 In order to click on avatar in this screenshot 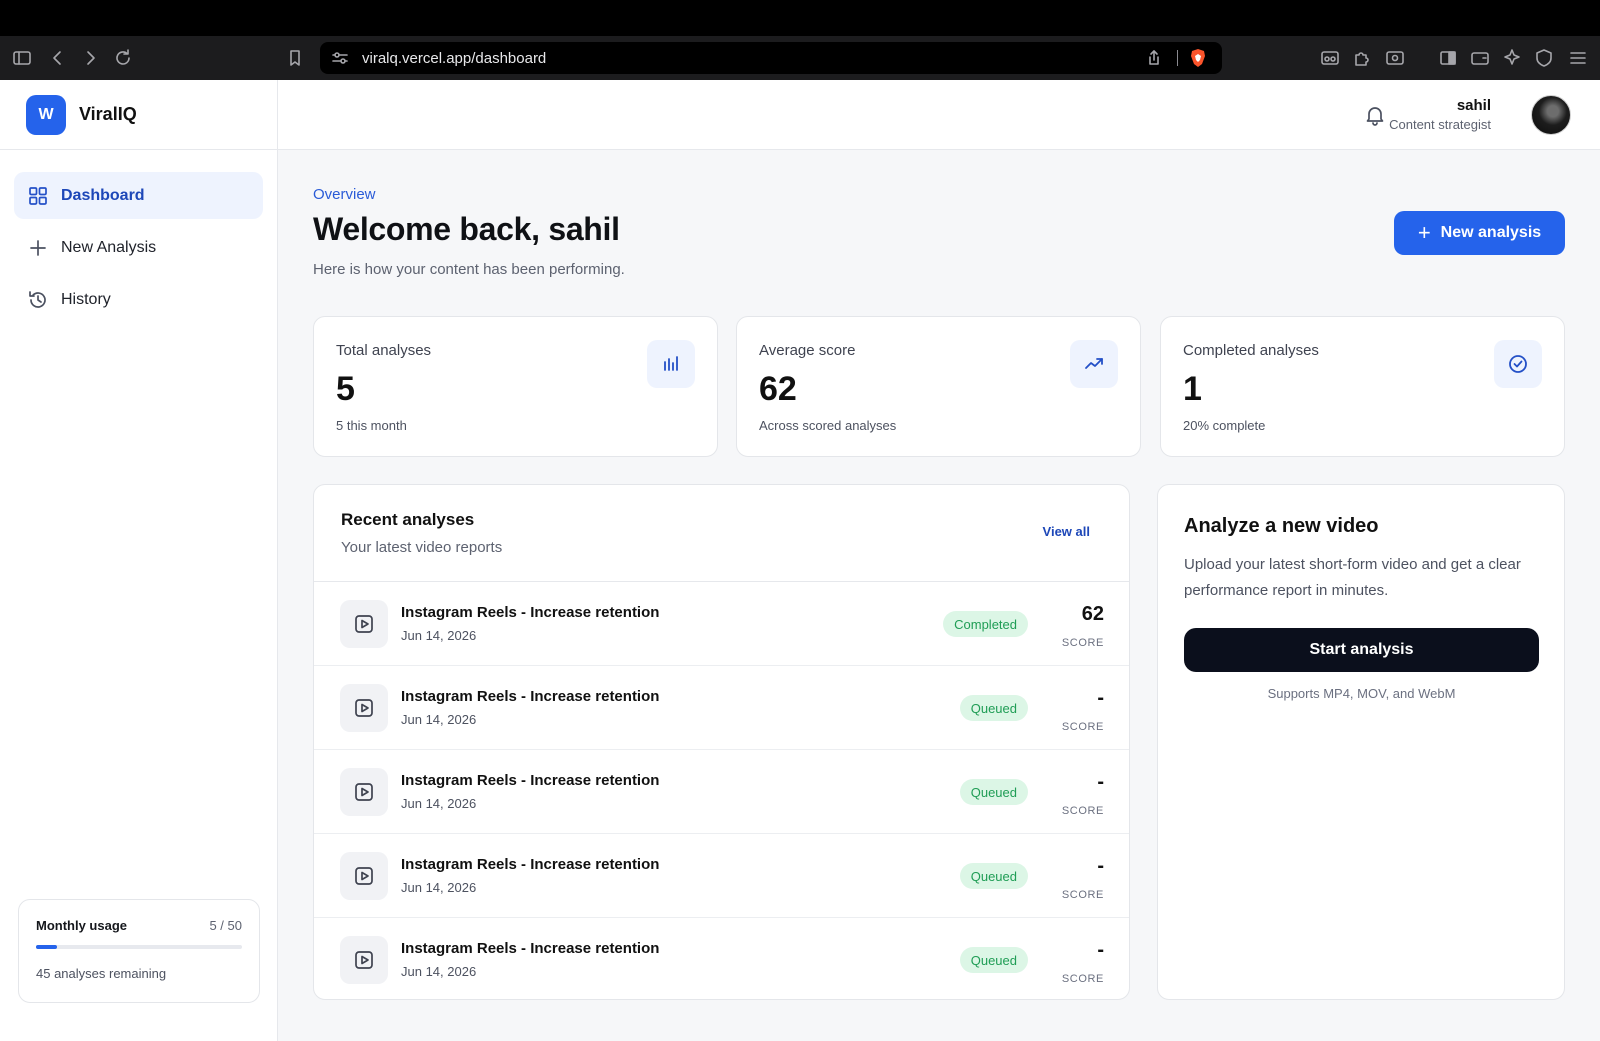, I will do `click(1551, 115)`.